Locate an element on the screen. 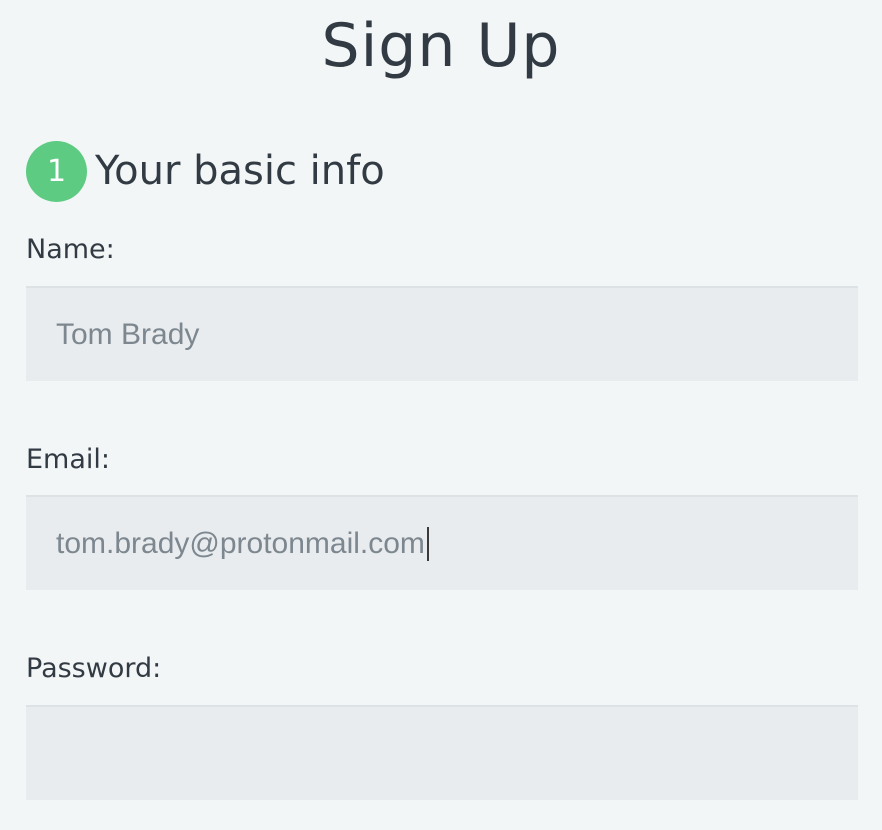 The height and width of the screenshot is (830, 882). email-field: tom.brady@protonmail.com is located at coordinates (442, 542).